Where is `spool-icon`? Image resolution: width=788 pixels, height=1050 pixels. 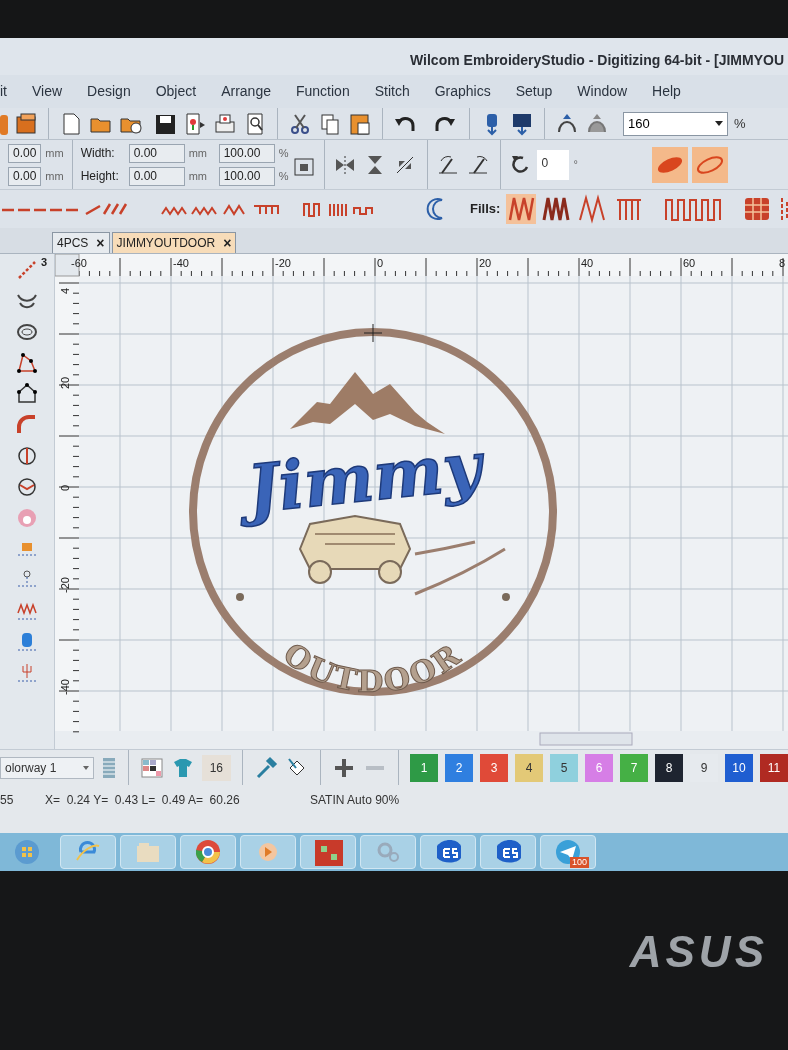
spool-icon is located at coordinates (27, 642).